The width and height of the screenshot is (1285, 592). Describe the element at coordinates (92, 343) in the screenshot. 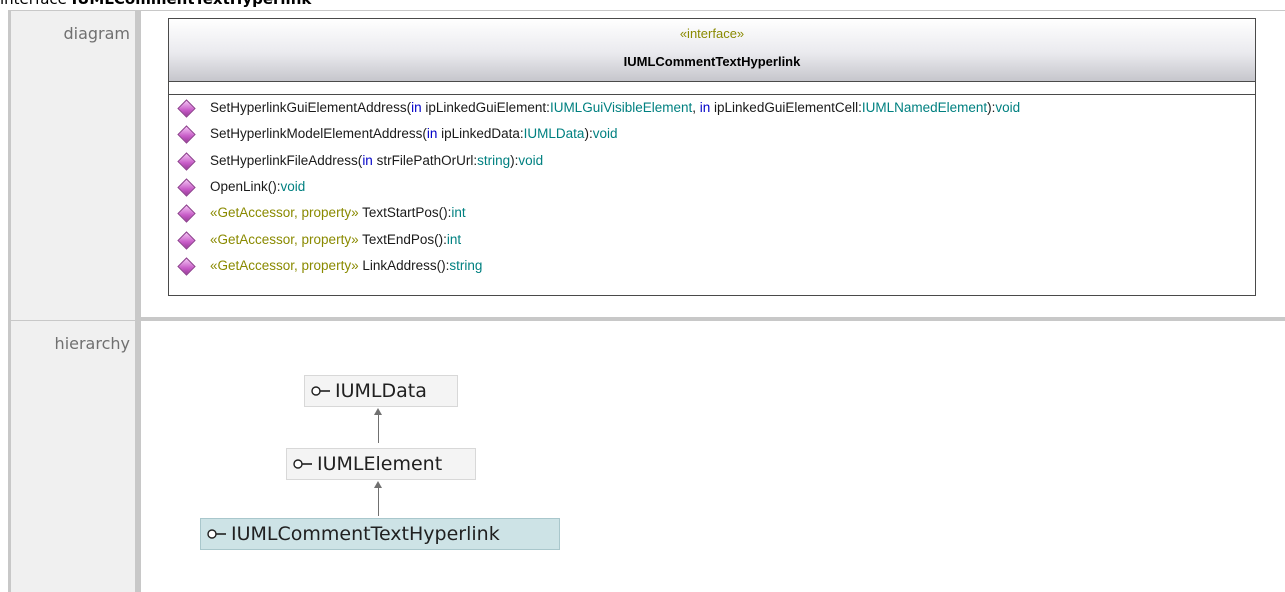

I see `hierarchy-label: hierarchy` at that location.